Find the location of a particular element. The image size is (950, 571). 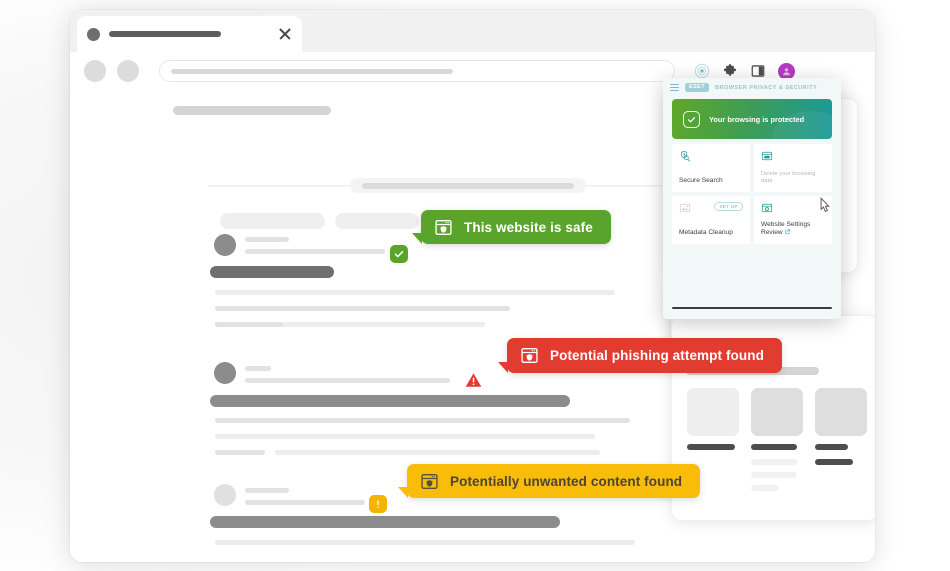

search-shield-icon is located at coordinates (685, 156).